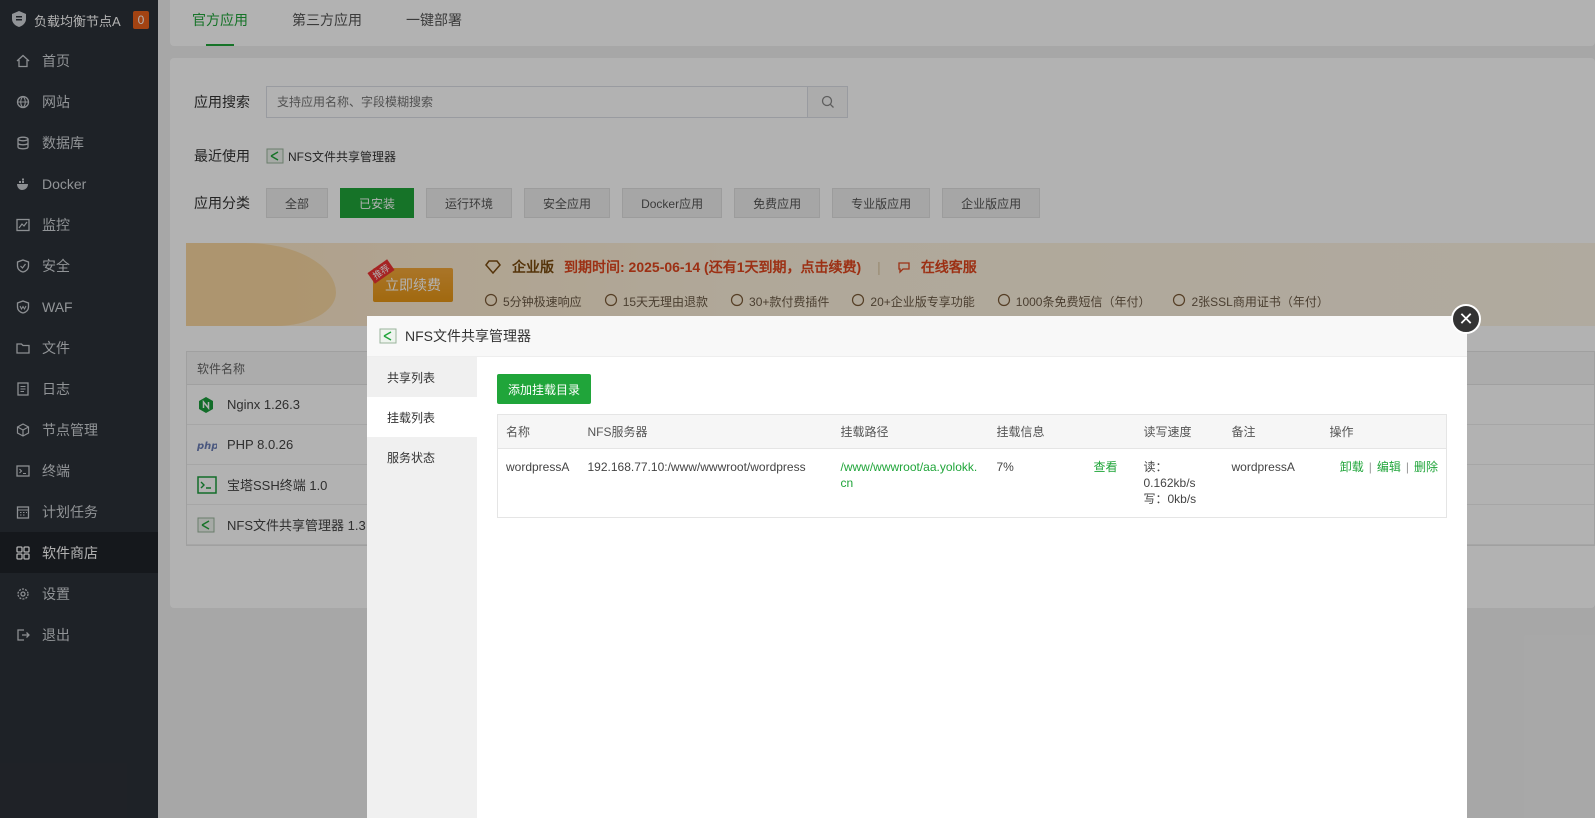  Describe the element at coordinates (422, 457) in the screenshot. I see `side-tab-service-status: 服务状态` at that location.